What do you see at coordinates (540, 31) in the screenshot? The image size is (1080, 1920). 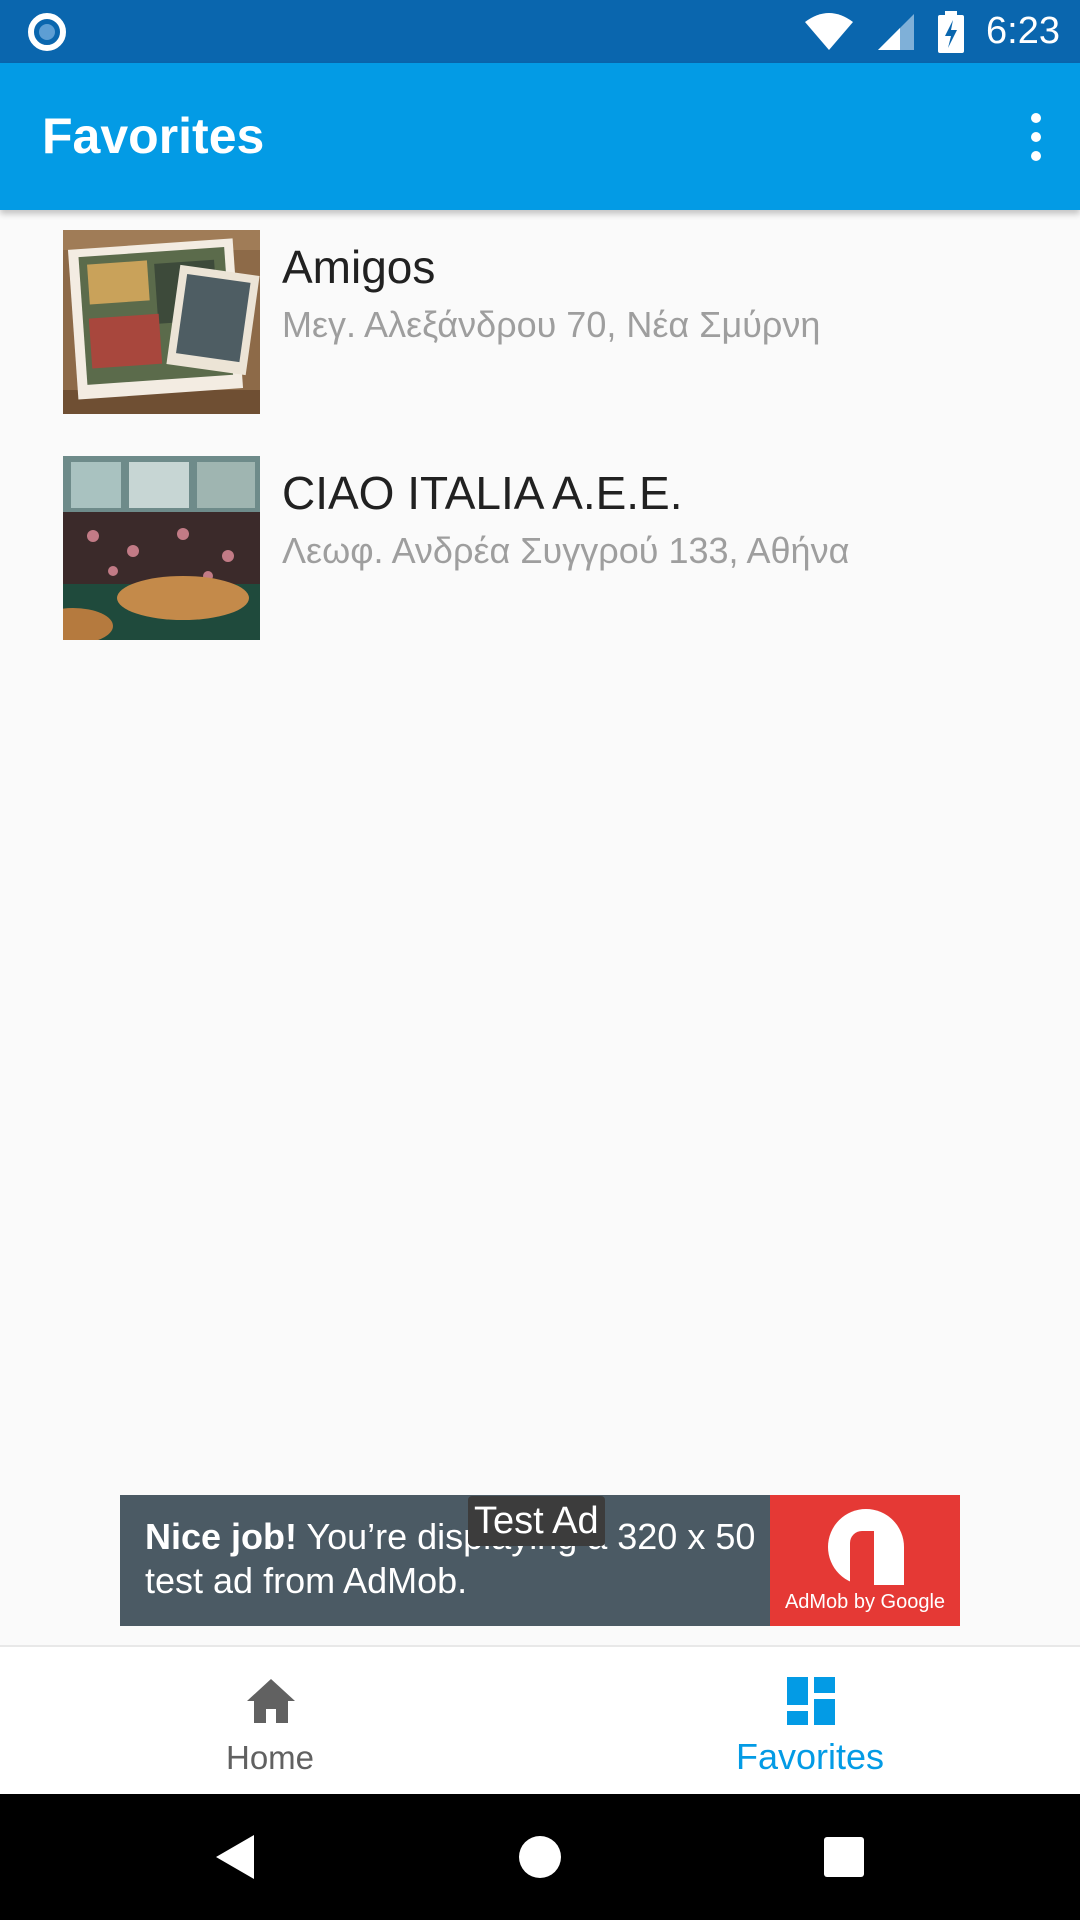 I see `status-bar: 6:23` at bounding box center [540, 31].